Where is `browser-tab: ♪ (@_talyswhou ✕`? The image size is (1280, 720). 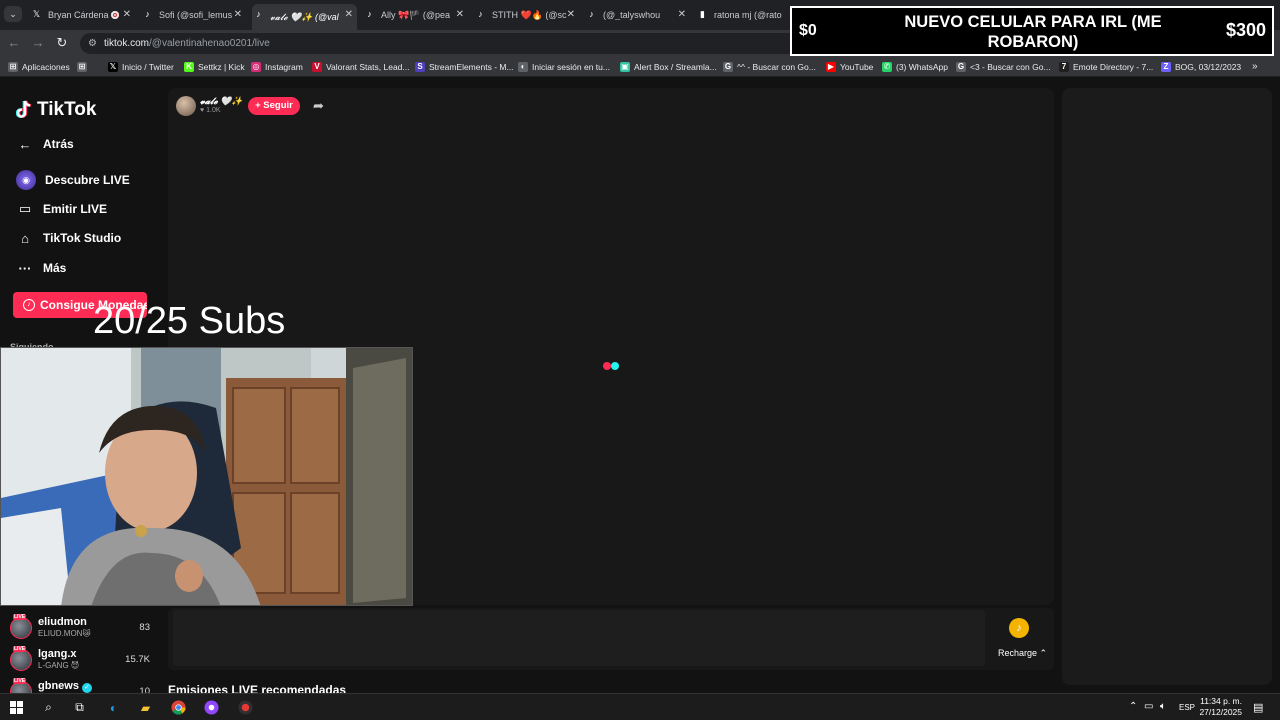
browser-tab: ♪ (@_talyswhou ✕ is located at coordinates (637, 15).